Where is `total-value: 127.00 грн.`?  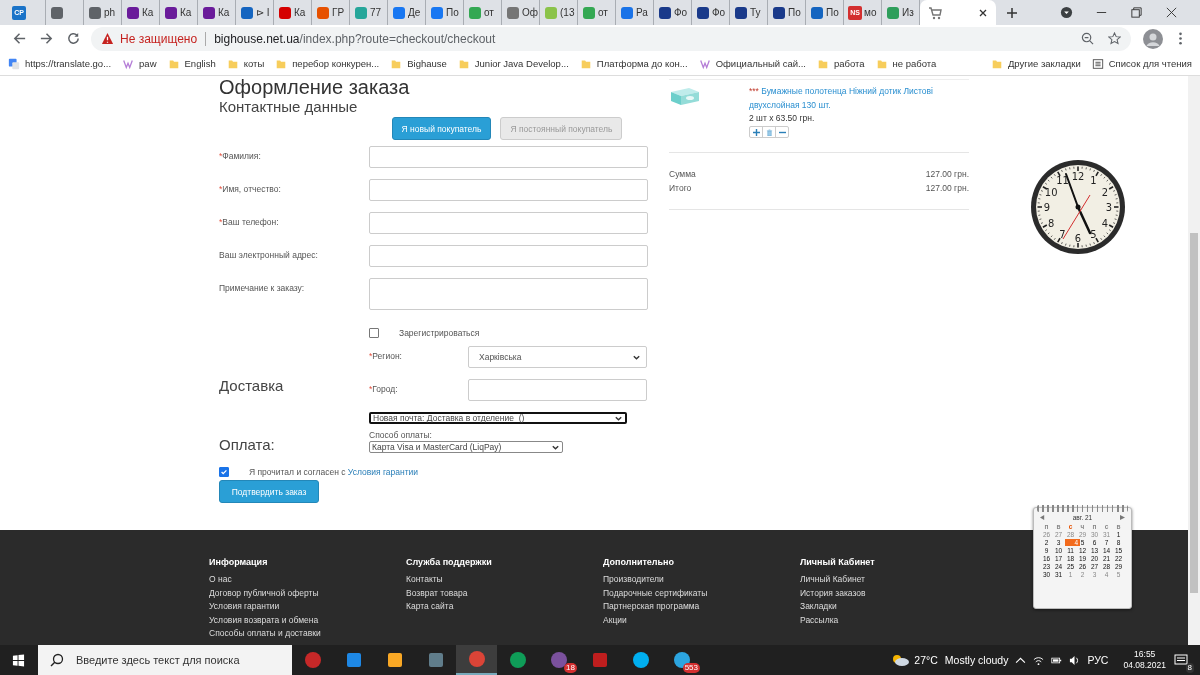 total-value: 127.00 грн. is located at coordinates (947, 174).